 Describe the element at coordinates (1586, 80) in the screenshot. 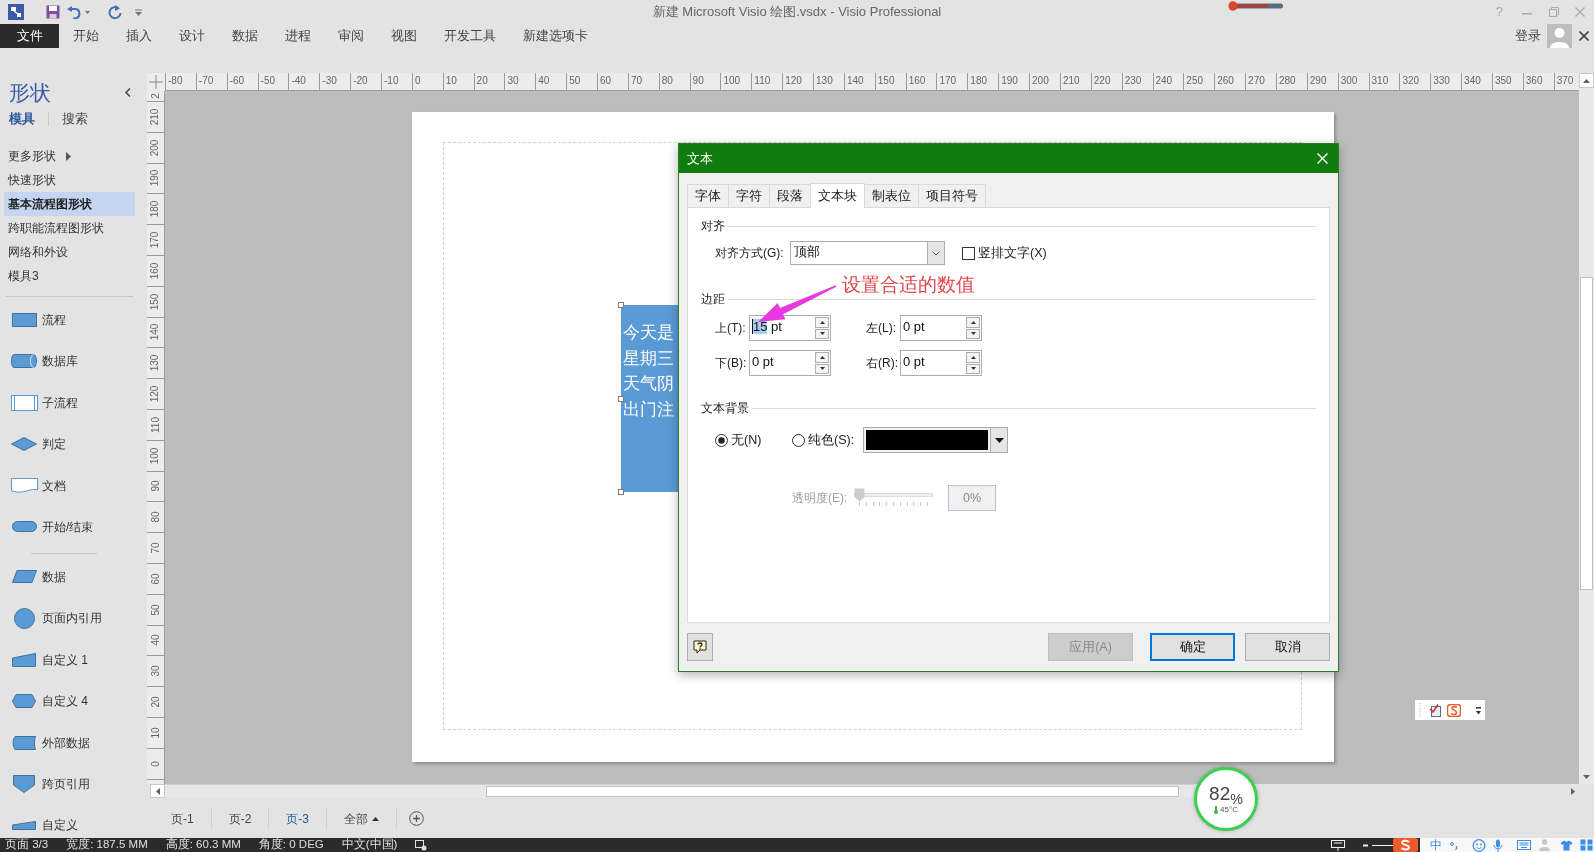

I see `scroll-up-button` at that location.